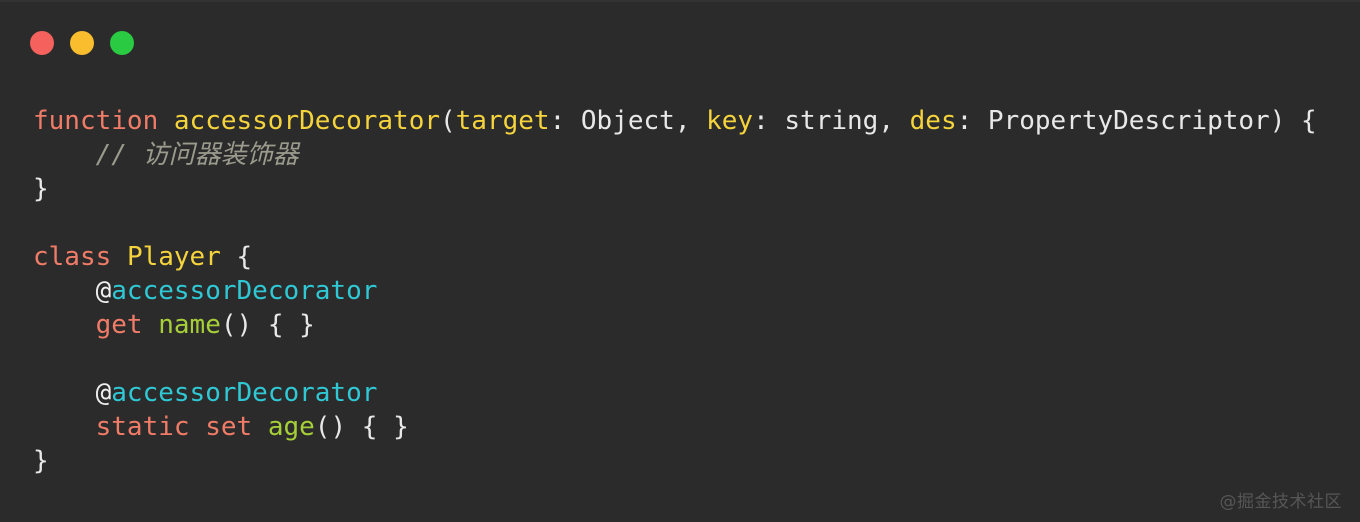 This screenshot has height=522, width=1360. What do you see at coordinates (448, 121) in the screenshot?
I see `code-token-punct: (` at bounding box center [448, 121].